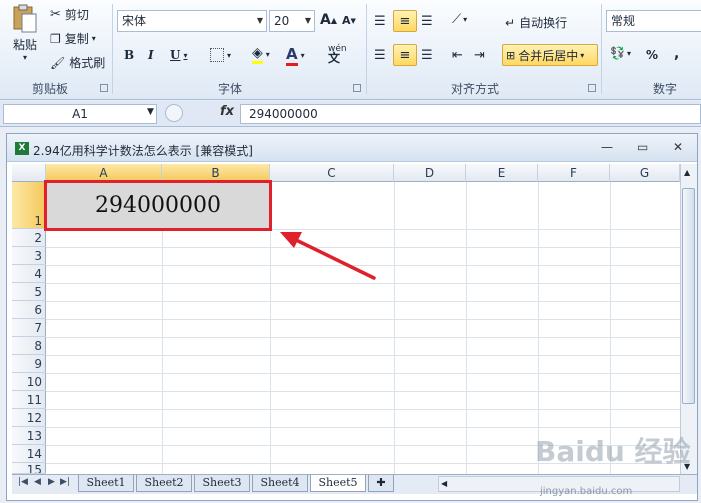 The width and height of the screenshot is (701, 503). What do you see at coordinates (607, 147) in the screenshot?
I see `minimize-icon: —` at bounding box center [607, 147].